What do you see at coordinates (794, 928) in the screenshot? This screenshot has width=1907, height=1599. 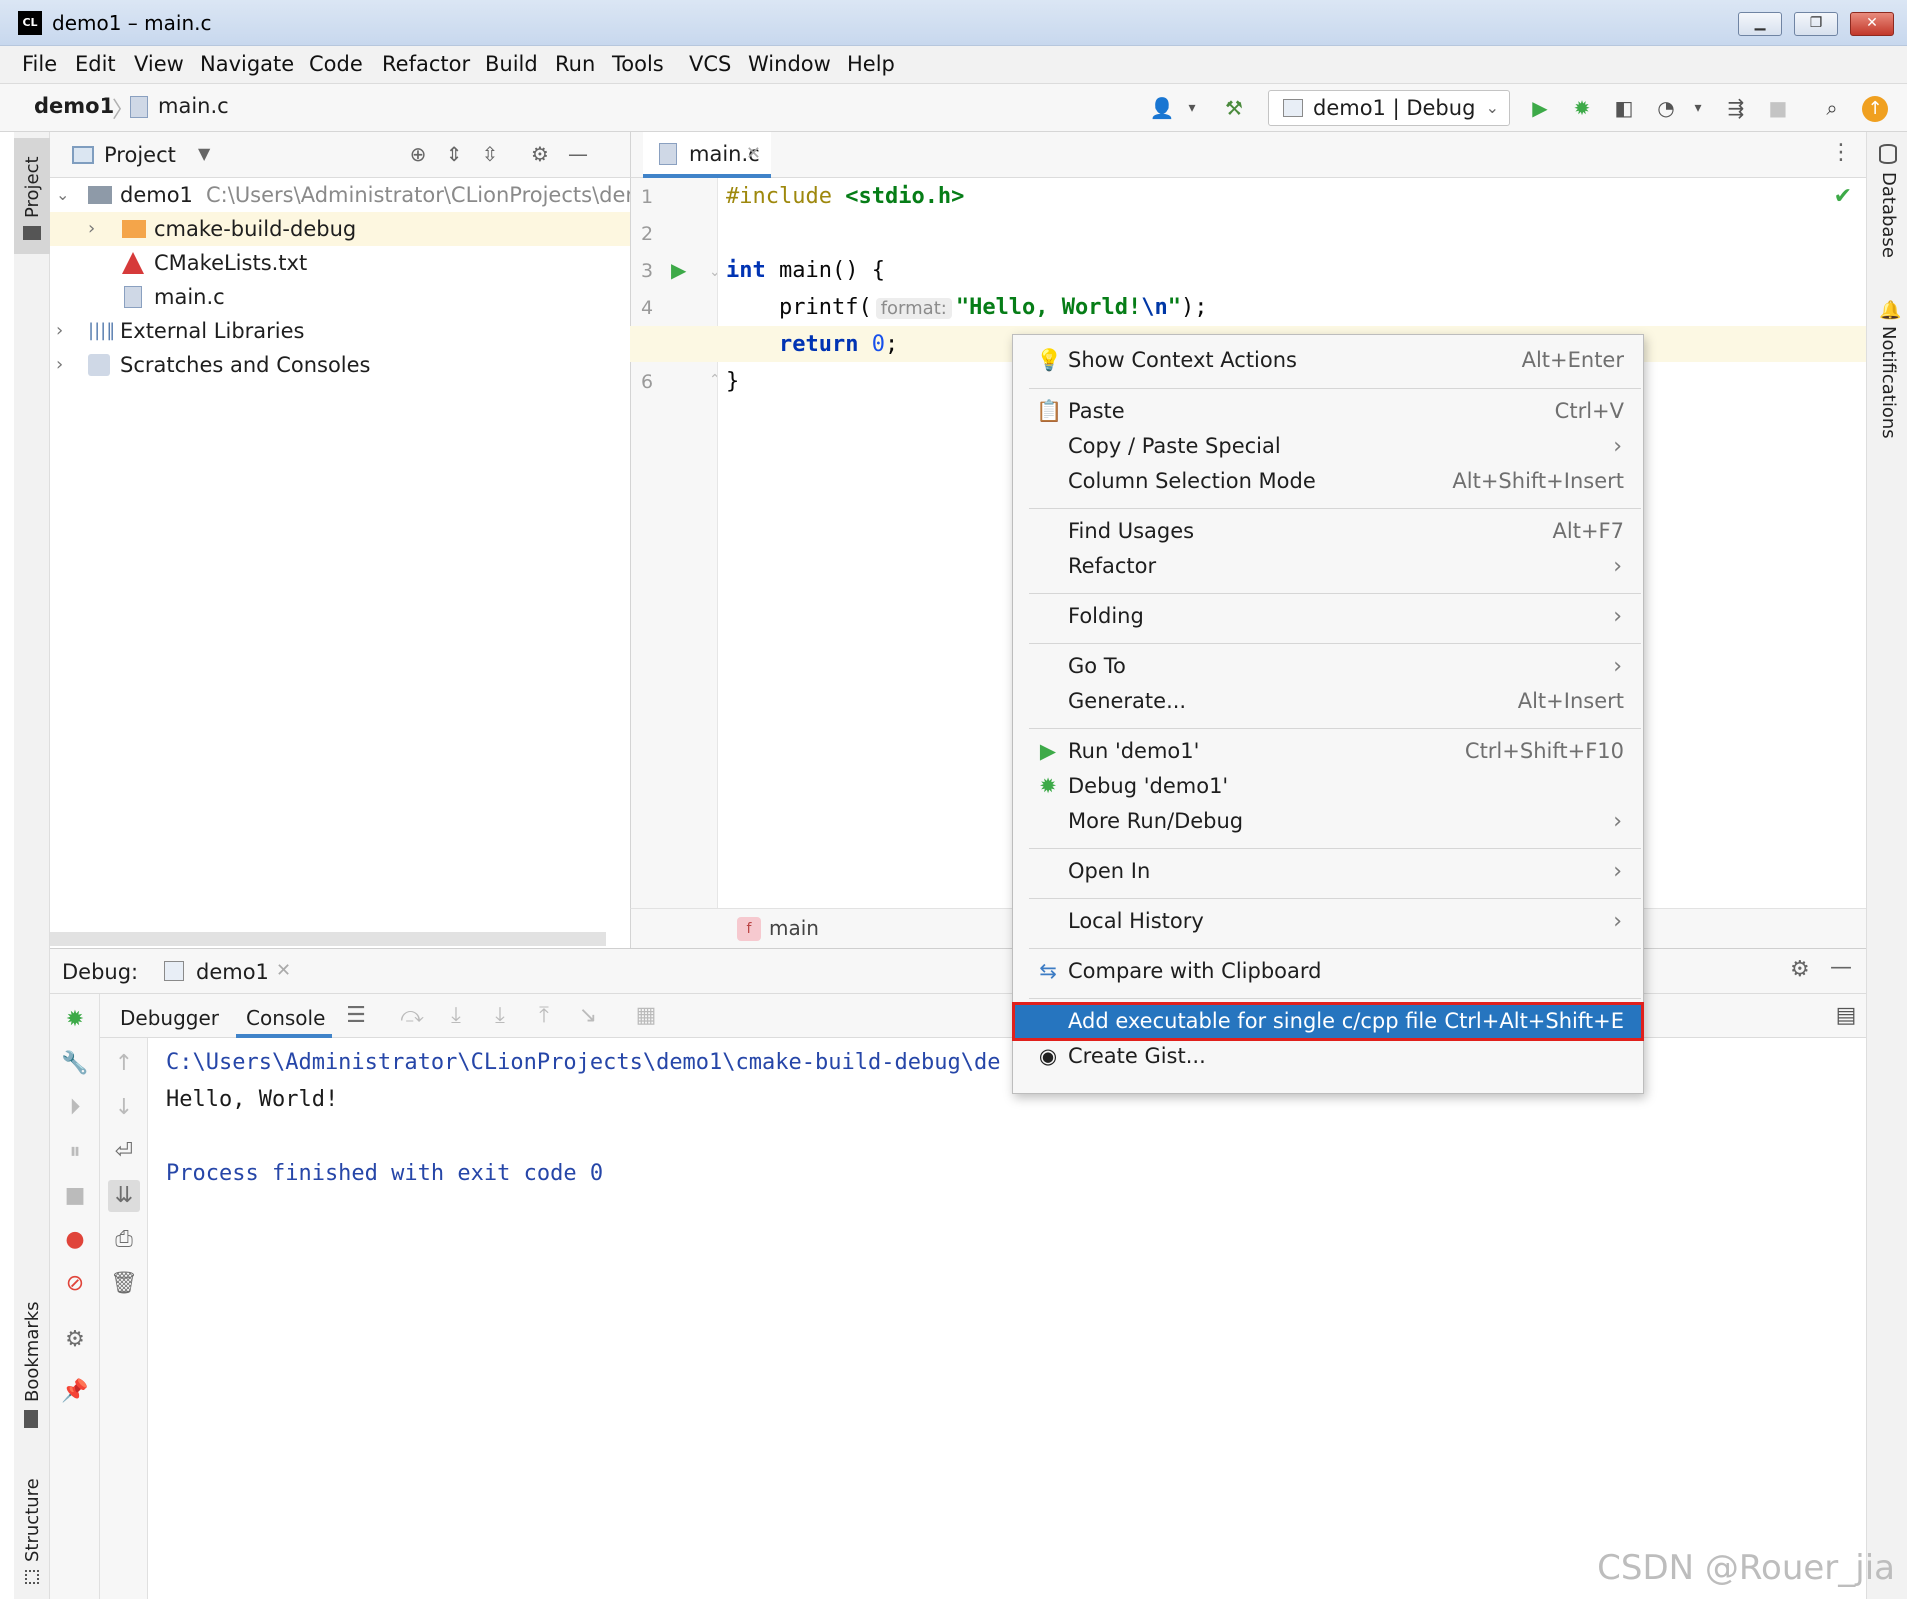 I see `breadcrumb-function: main` at bounding box center [794, 928].